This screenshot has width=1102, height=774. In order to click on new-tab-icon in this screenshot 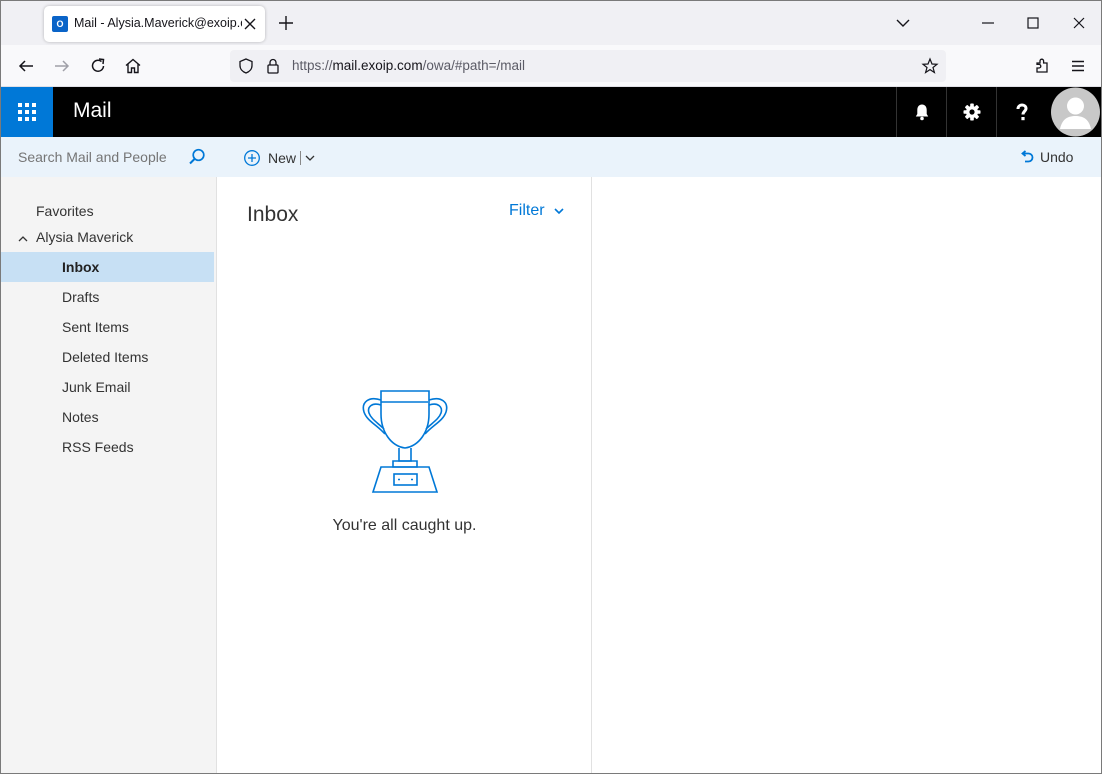, I will do `click(286, 23)`.